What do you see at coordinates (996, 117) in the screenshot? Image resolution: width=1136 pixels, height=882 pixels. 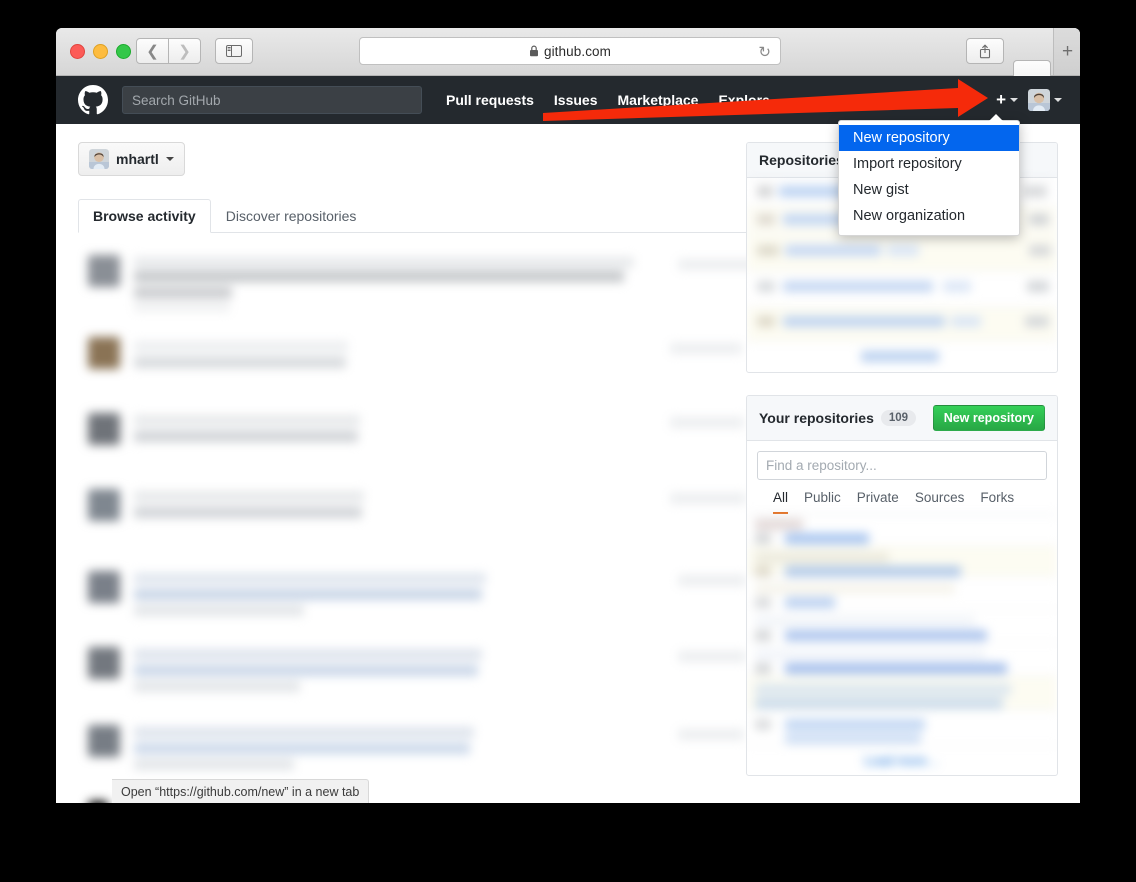 I see `dropdown-caret-icon` at bounding box center [996, 117].